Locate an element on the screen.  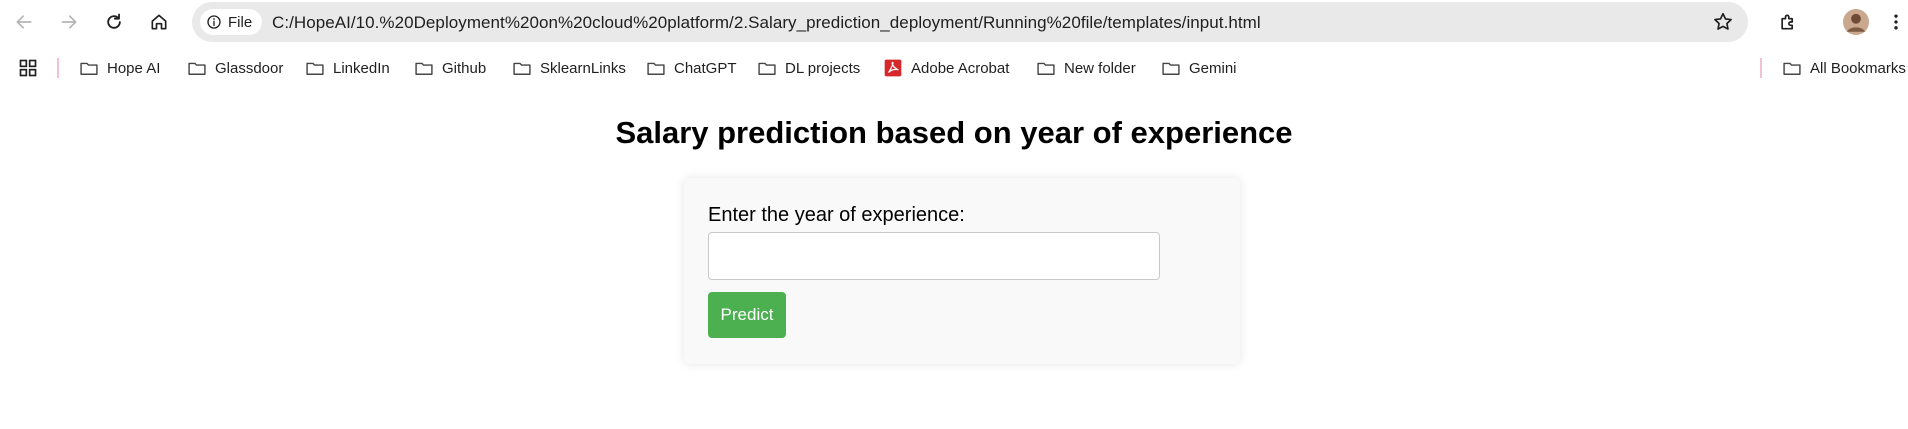
bookmark-item: Glassdoor is located at coordinates (235, 68).